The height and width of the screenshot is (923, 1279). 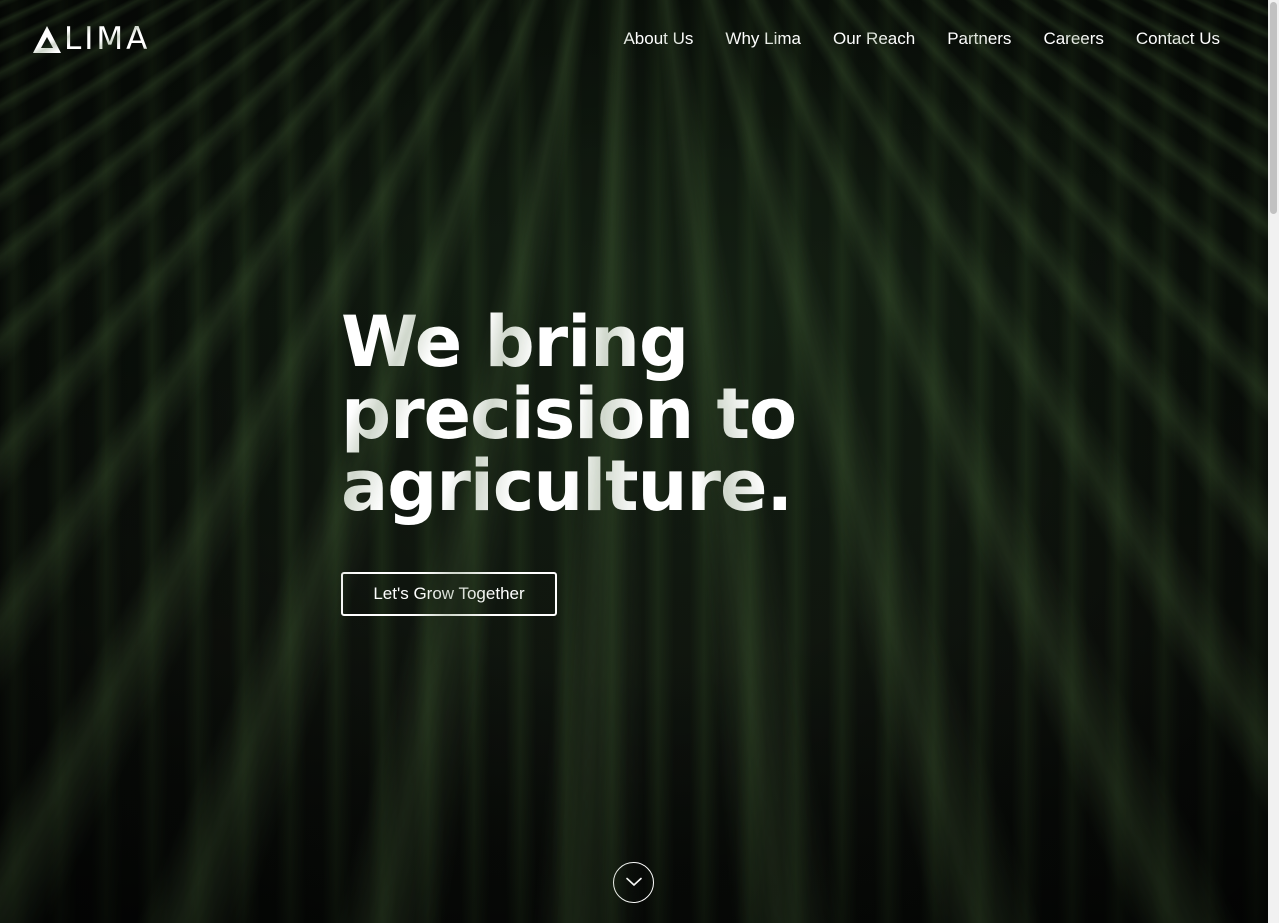 I want to click on hero-headline: We bring precision to agriculture., so click(x=601, y=414).